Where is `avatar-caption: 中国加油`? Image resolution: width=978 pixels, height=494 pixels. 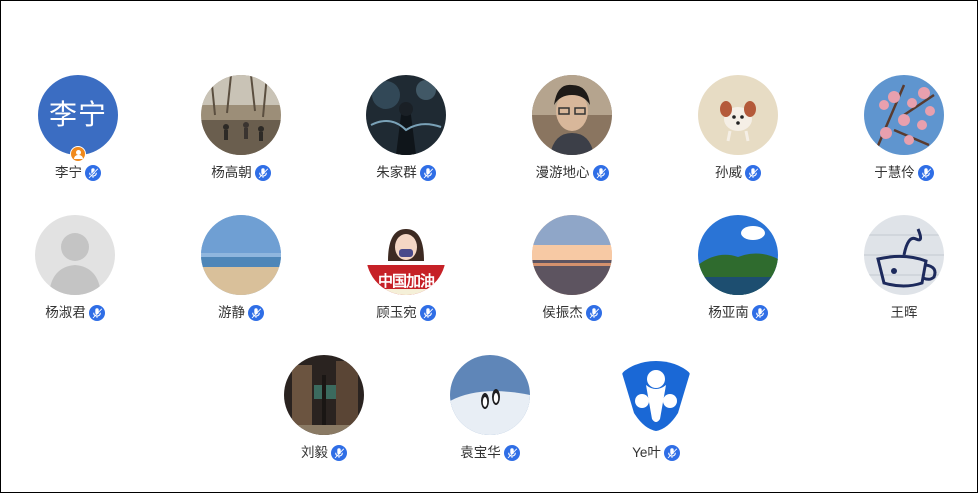 avatar-caption: 中国加油 is located at coordinates (406, 281).